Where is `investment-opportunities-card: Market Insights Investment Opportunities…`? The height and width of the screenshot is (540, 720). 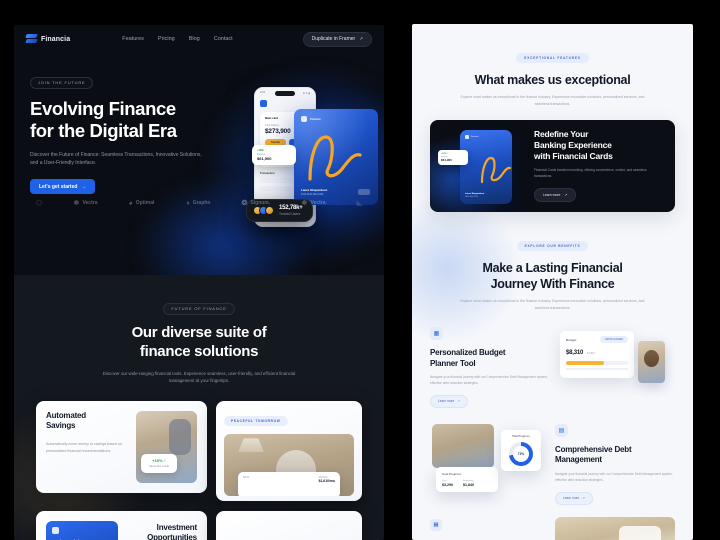 investment-opportunities-card: Market Insights Investment Opportunities… is located at coordinates (121, 525).